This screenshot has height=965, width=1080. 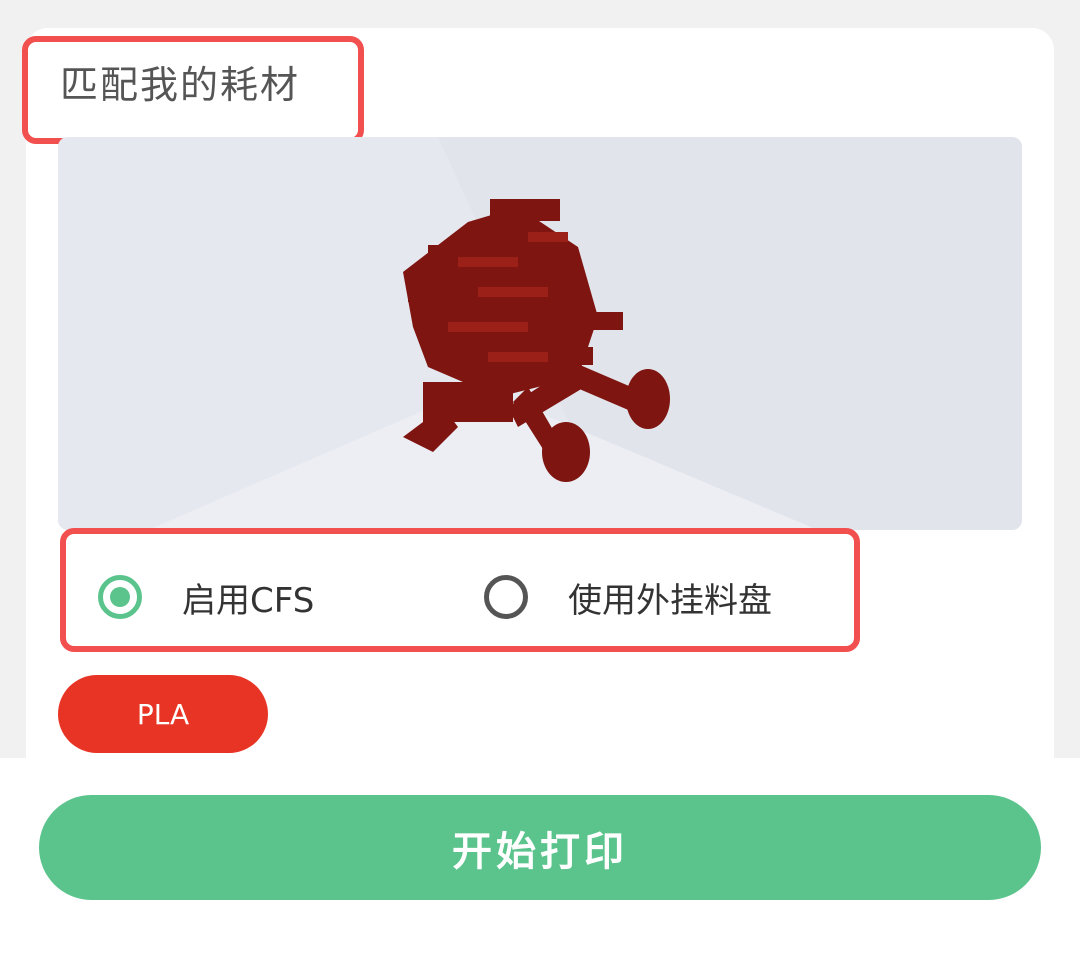 What do you see at coordinates (163, 714) in the screenshot?
I see `filament-material-chip: PLA` at bounding box center [163, 714].